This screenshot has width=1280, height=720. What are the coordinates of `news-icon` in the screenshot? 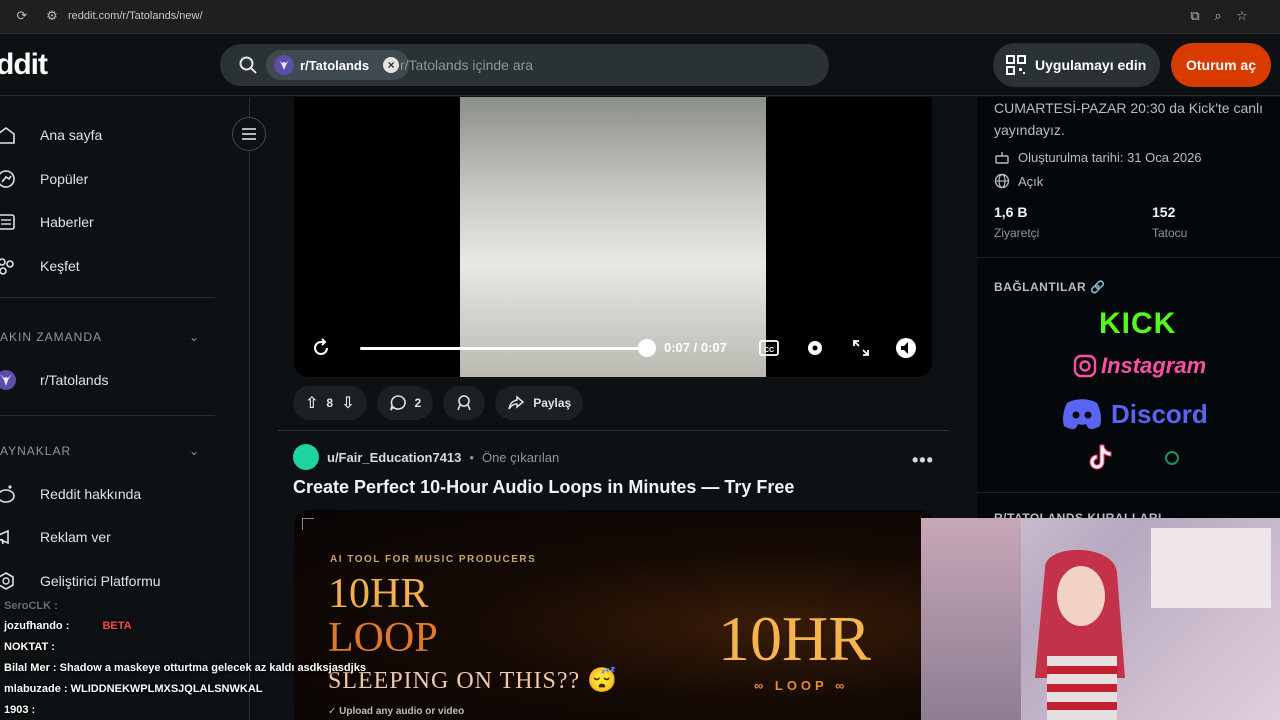 It's located at (7, 222).